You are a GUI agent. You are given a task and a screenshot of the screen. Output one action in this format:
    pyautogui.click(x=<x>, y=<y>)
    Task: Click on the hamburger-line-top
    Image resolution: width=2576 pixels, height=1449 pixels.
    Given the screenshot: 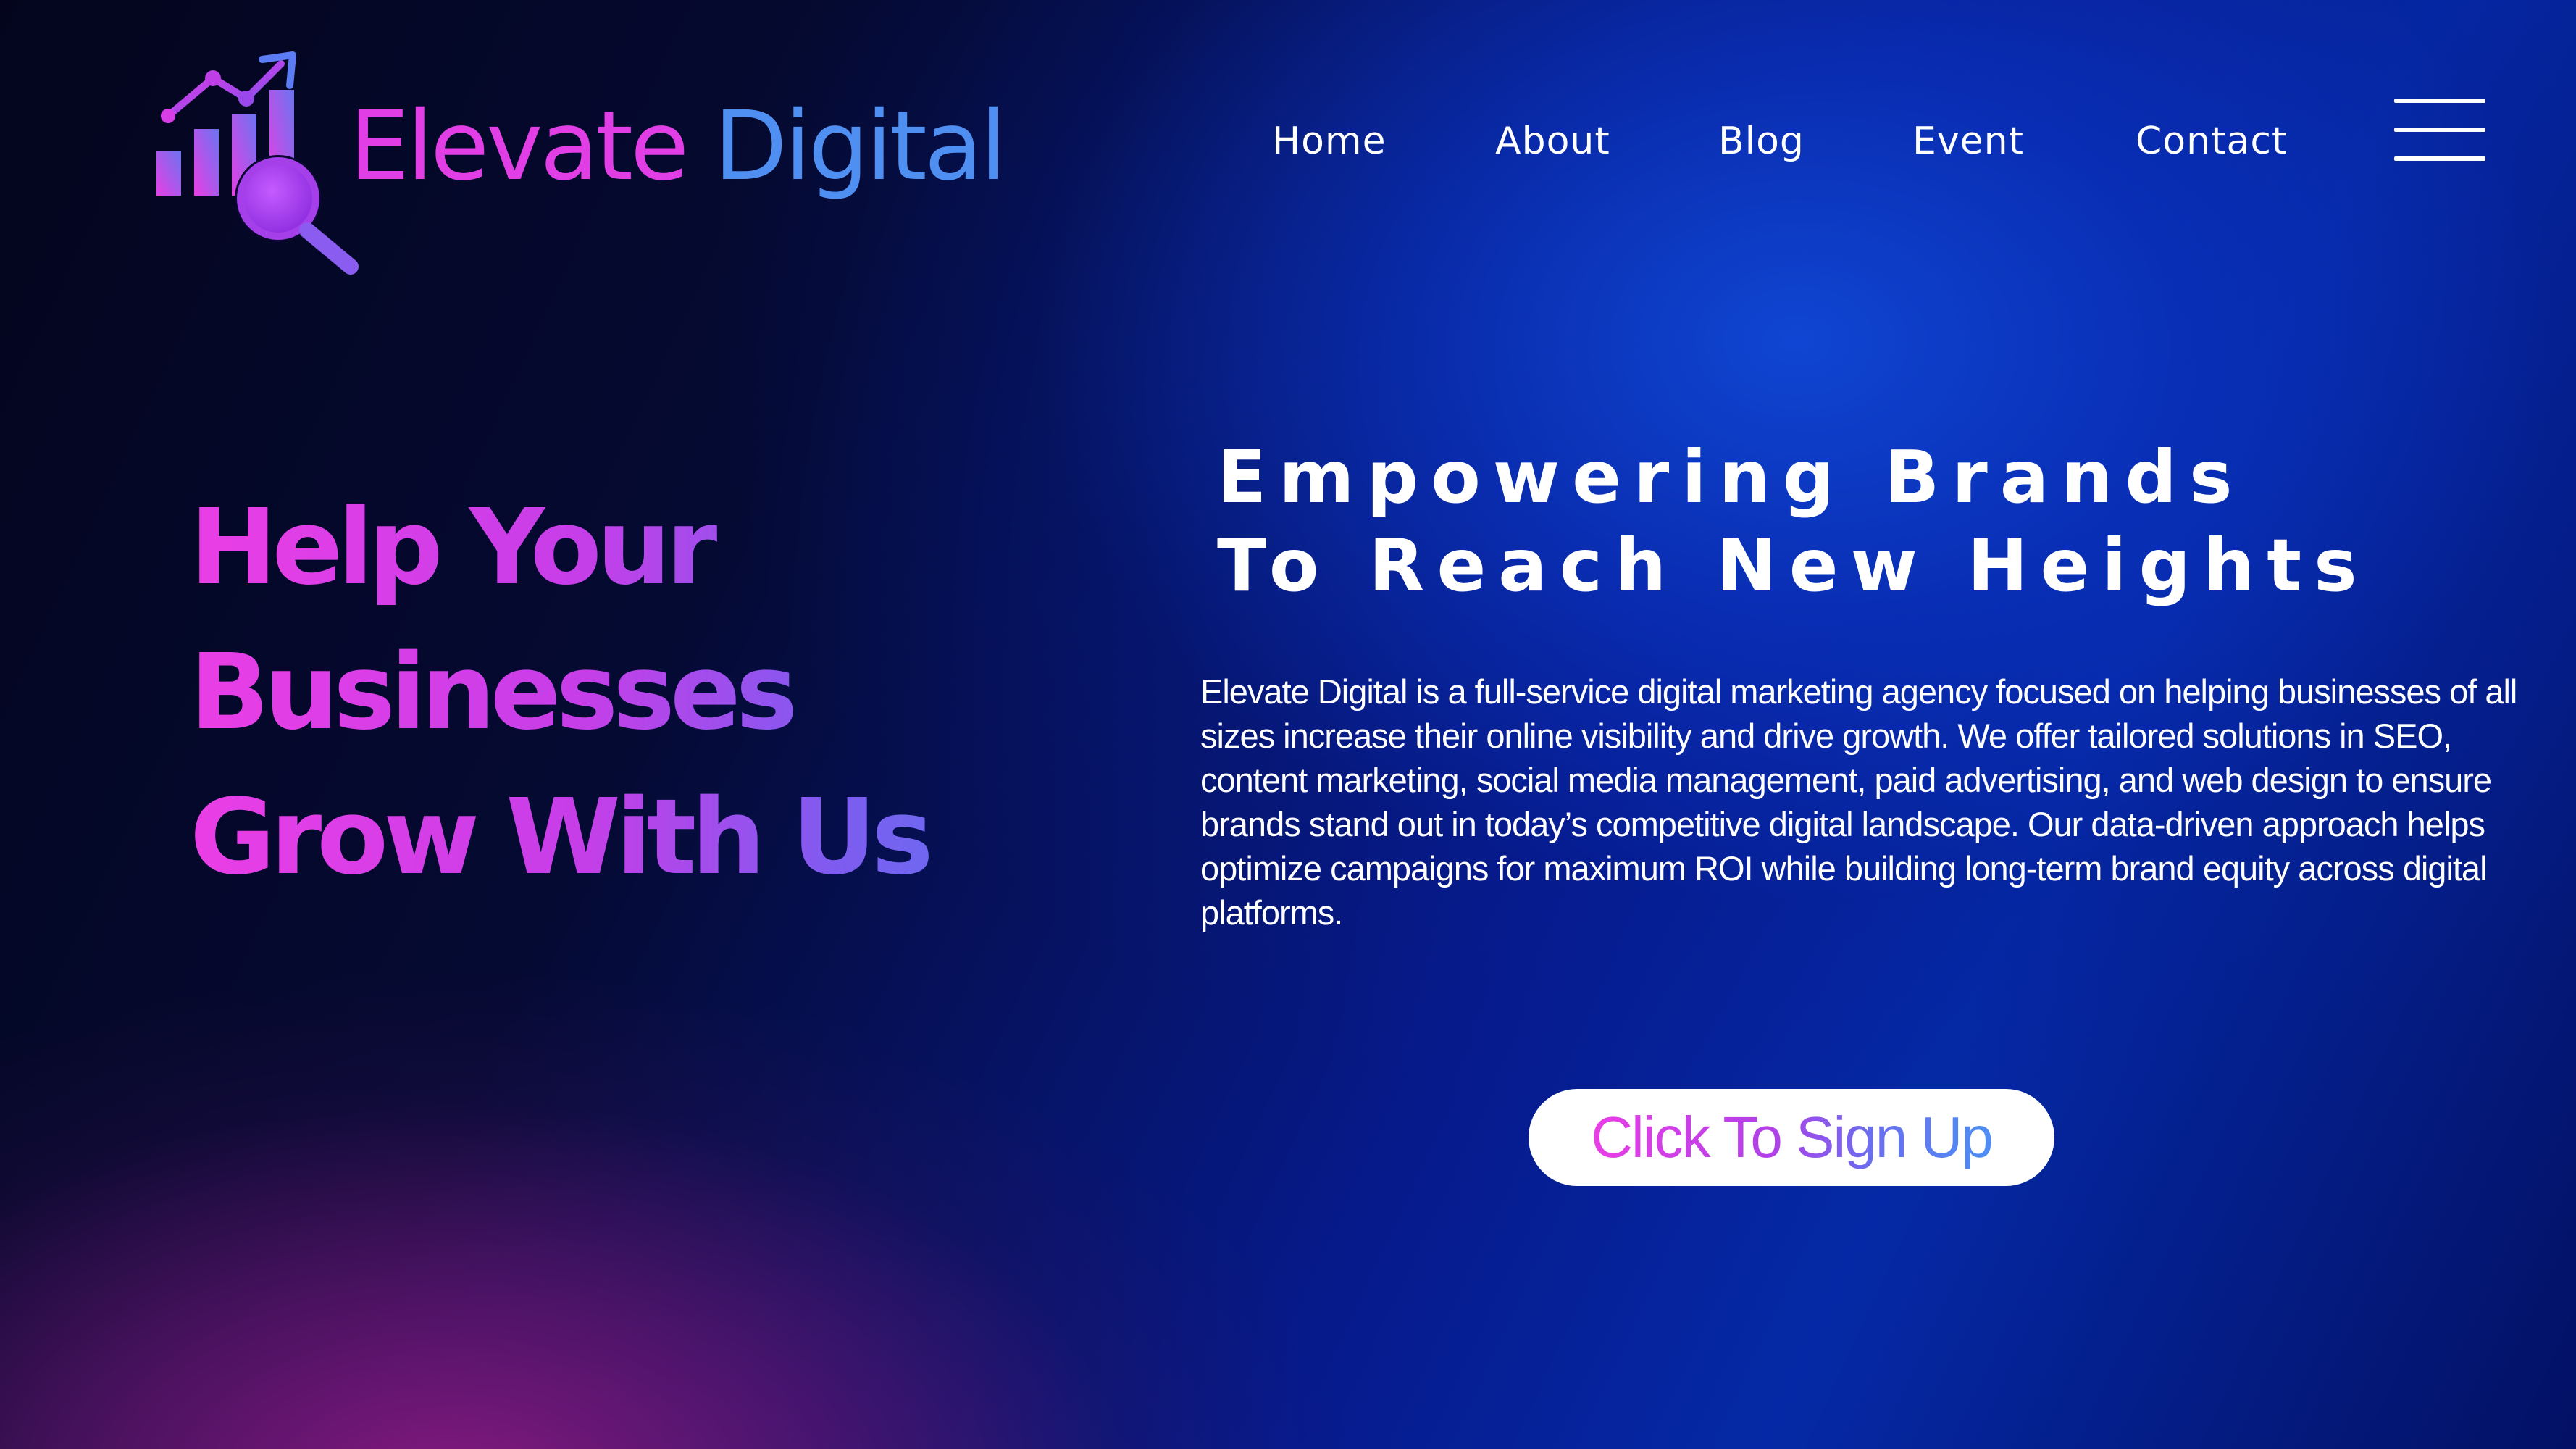 What is the action you would take?
    pyautogui.click(x=2439, y=101)
    